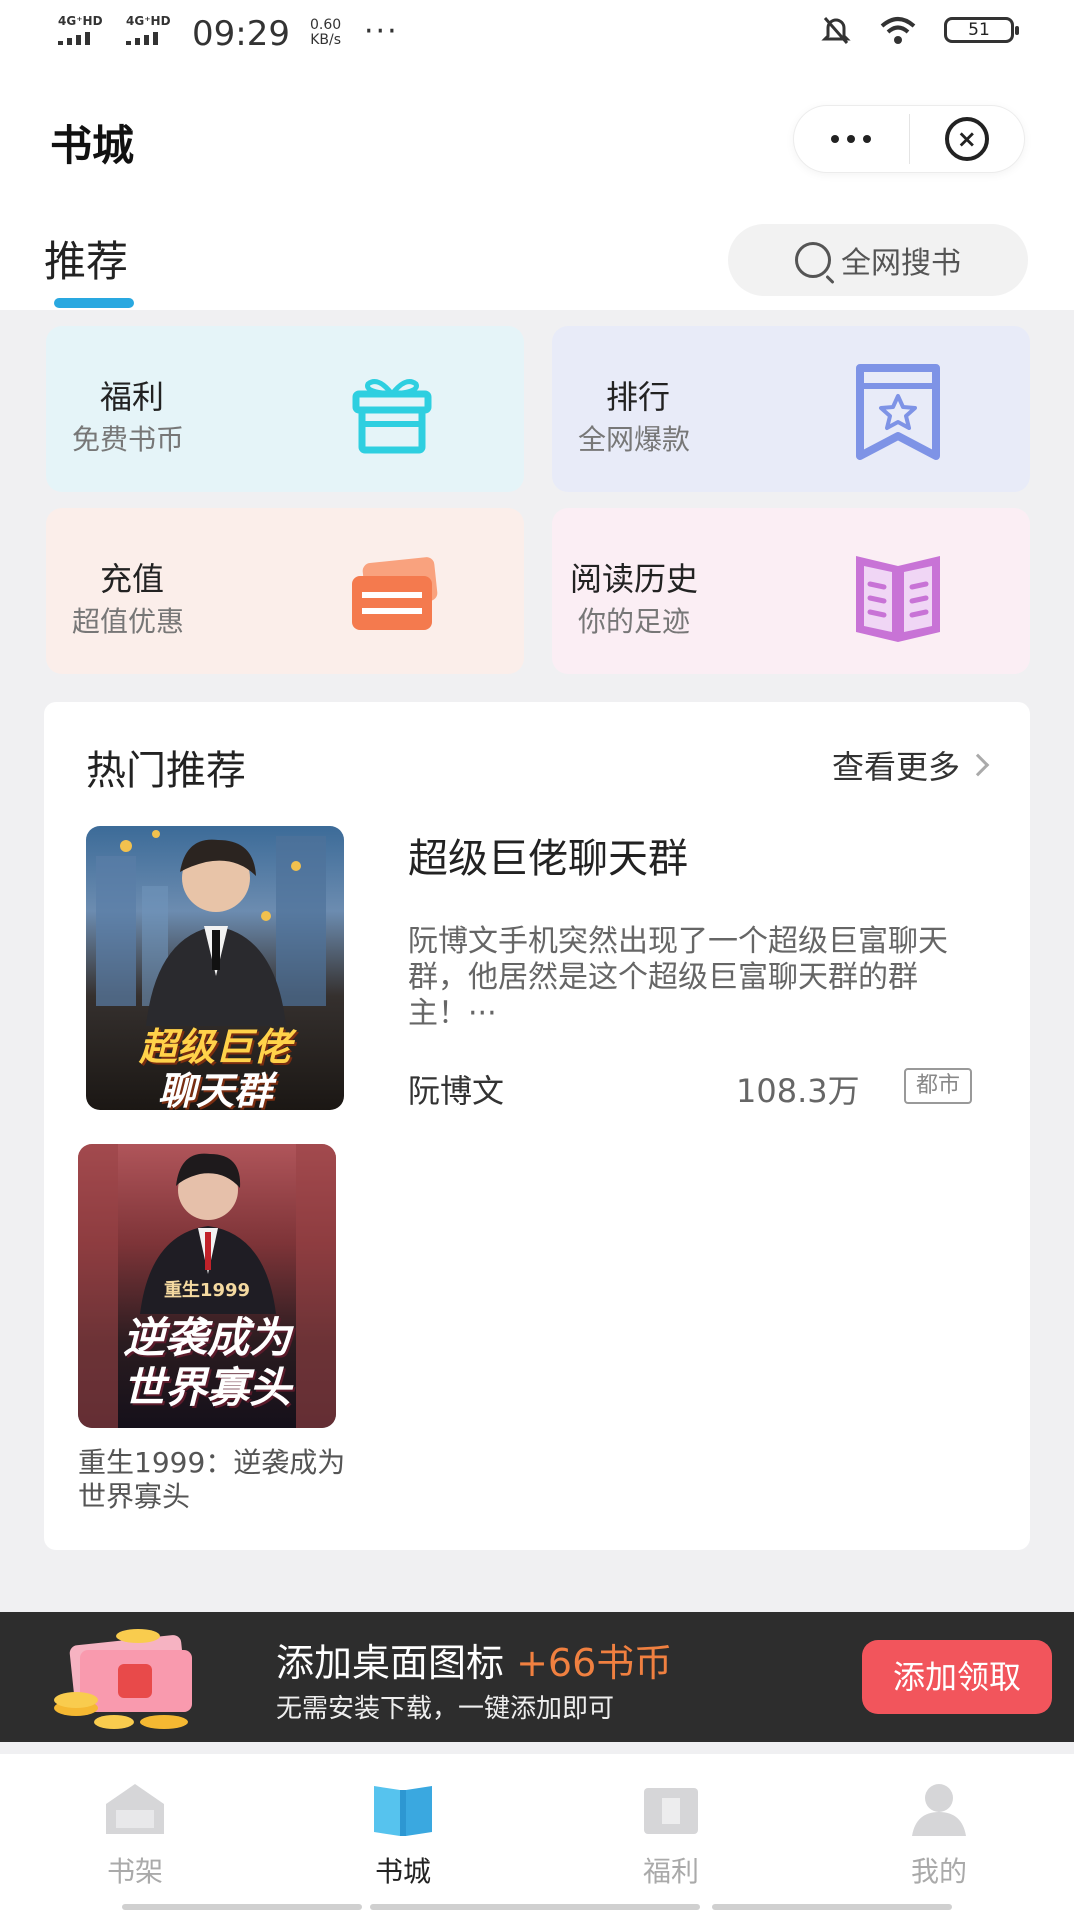  What do you see at coordinates (128, 439) in the screenshot?
I see `welfare-card-subtitle: 免费书币` at bounding box center [128, 439].